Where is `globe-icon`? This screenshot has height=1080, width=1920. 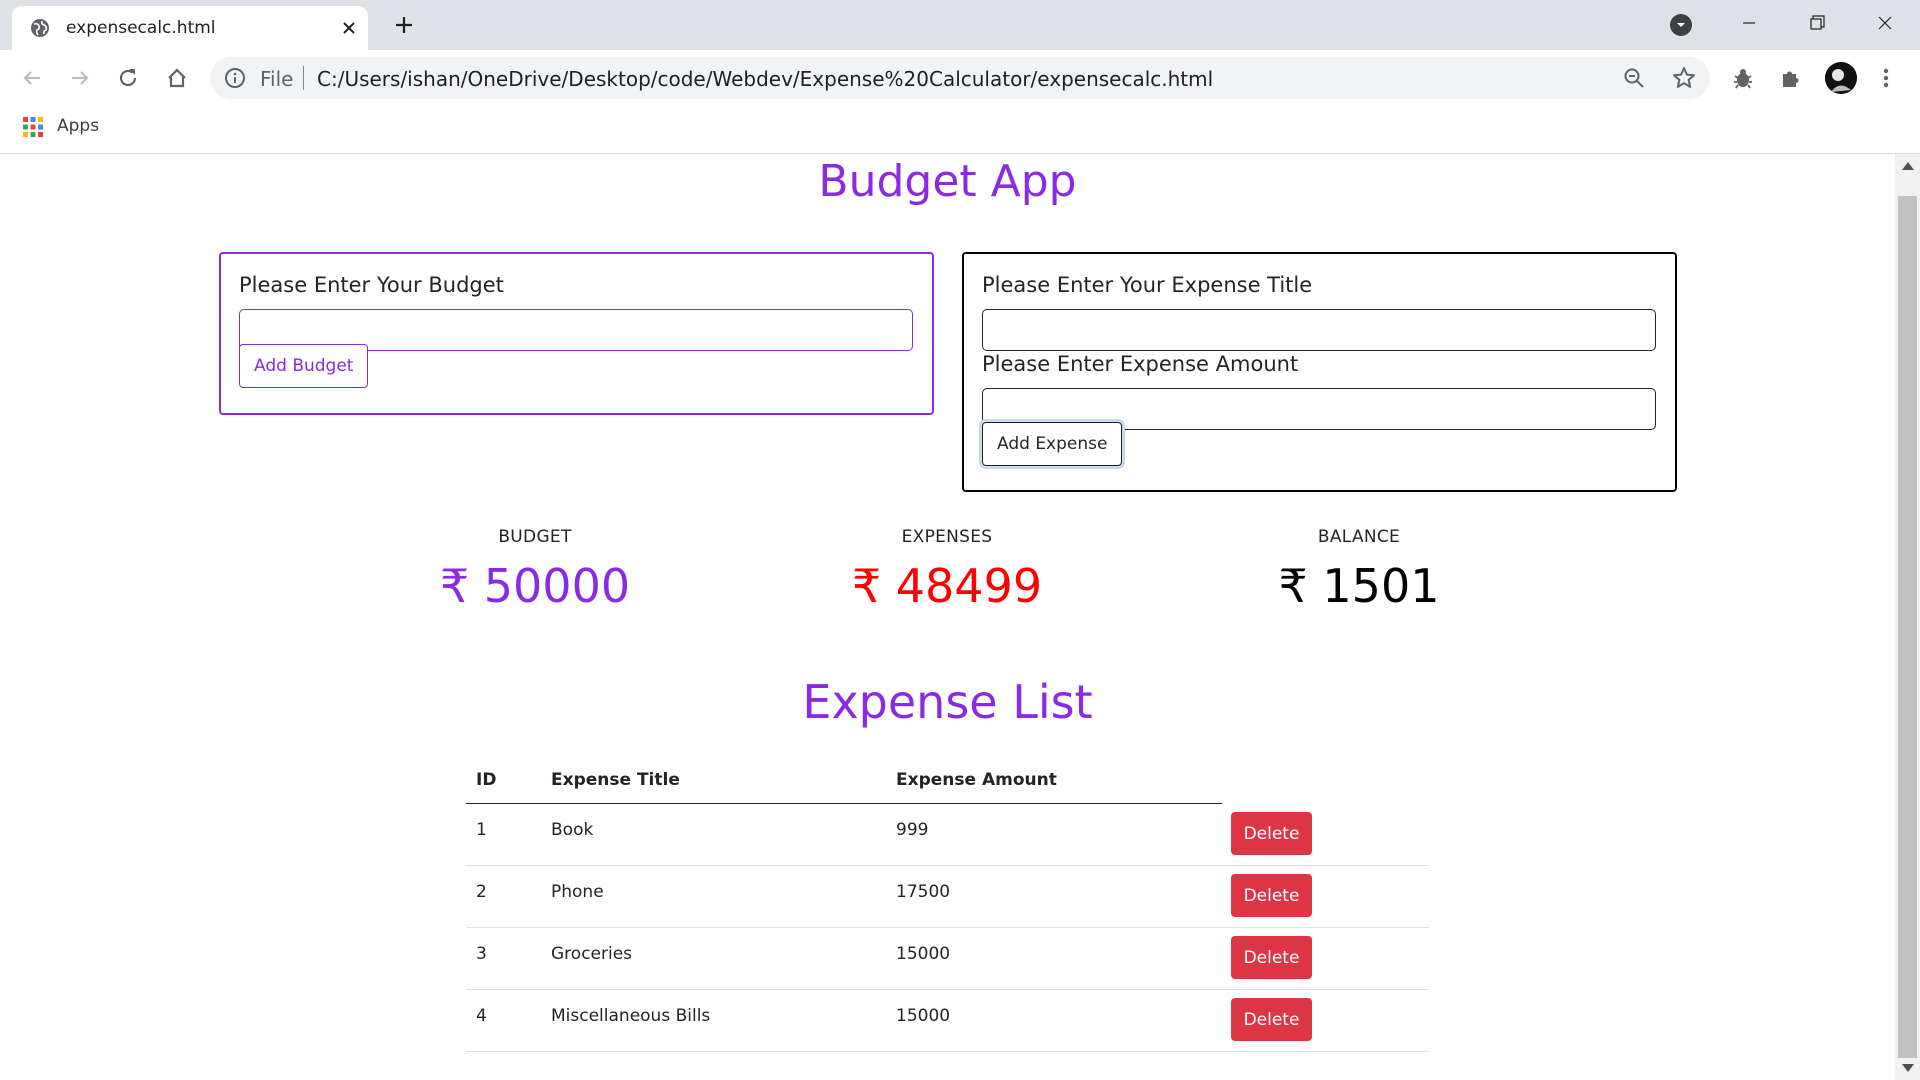 globe-icon is located at coordinates (40, 28).